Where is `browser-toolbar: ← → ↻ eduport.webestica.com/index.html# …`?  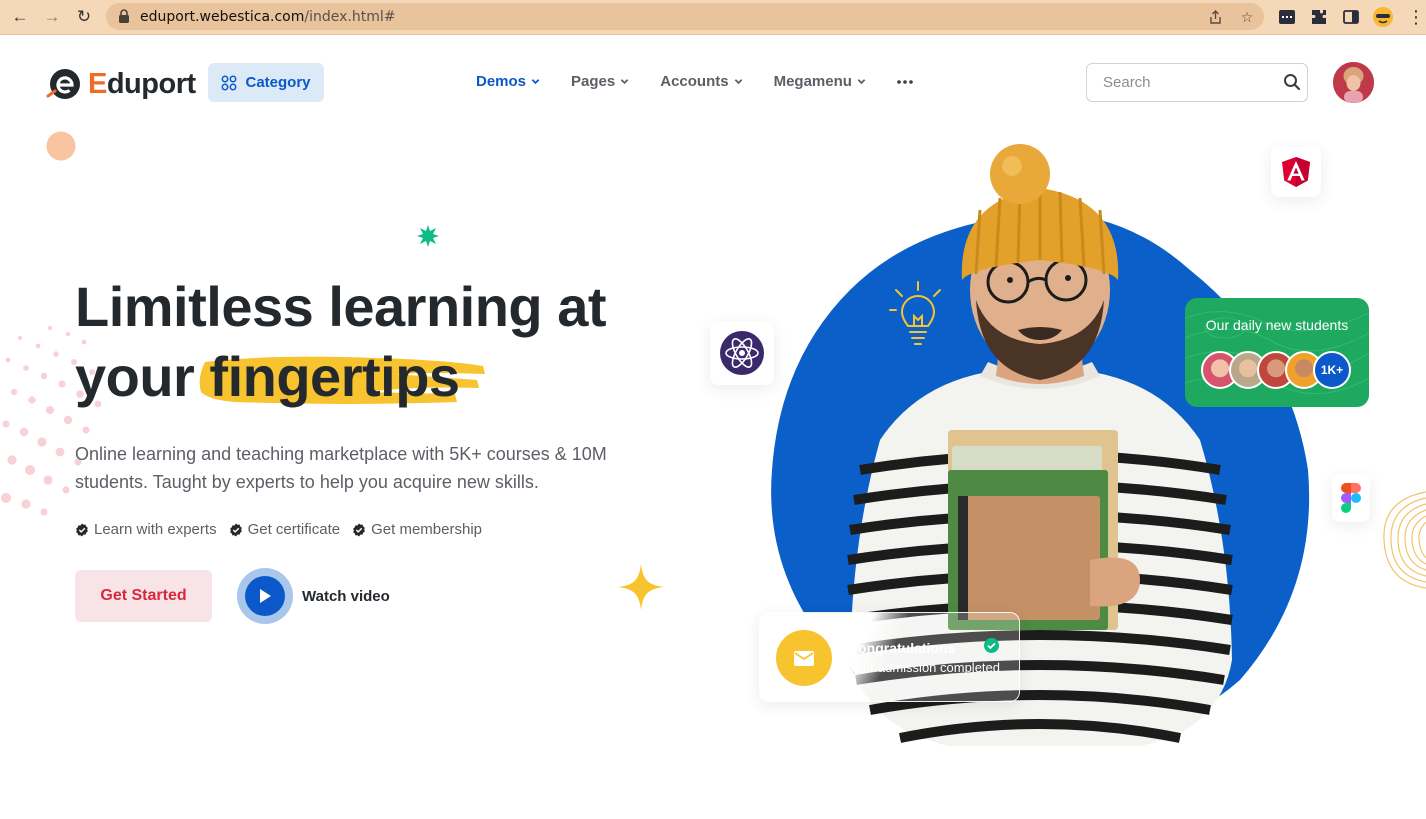 browser-toolbar: ← → ↻ eduport.webestica.com/index.html# … is located at coordinates (713, 17).